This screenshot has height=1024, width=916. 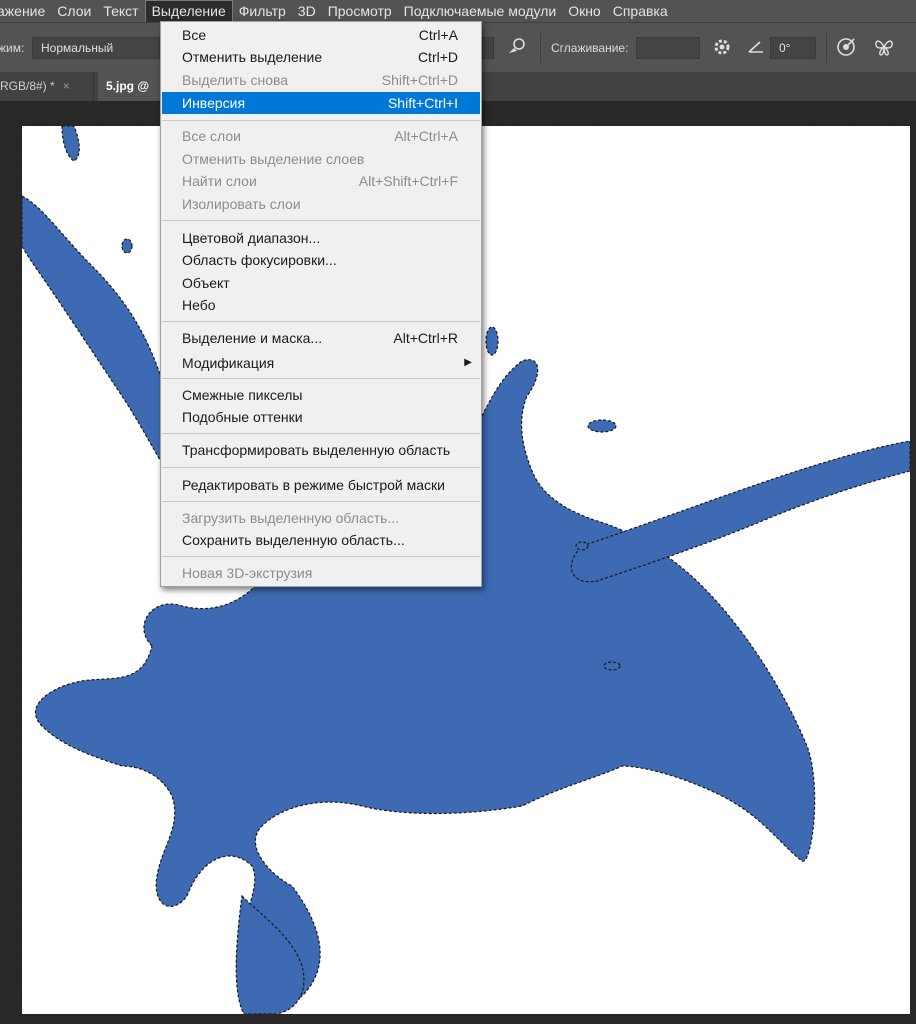 What do you see at coordinates (419, 80) in the screenshot?
I see `menu-item-reselect-shortcut: Shift+Ctrl+D` at bounding box center [419, 80].